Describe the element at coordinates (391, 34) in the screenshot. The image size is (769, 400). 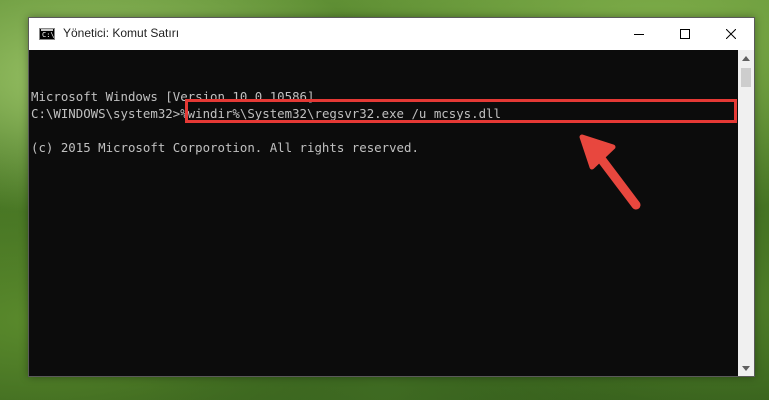
I see `title-bar: C:\ Yönetici: Komut Satırı` at that location.